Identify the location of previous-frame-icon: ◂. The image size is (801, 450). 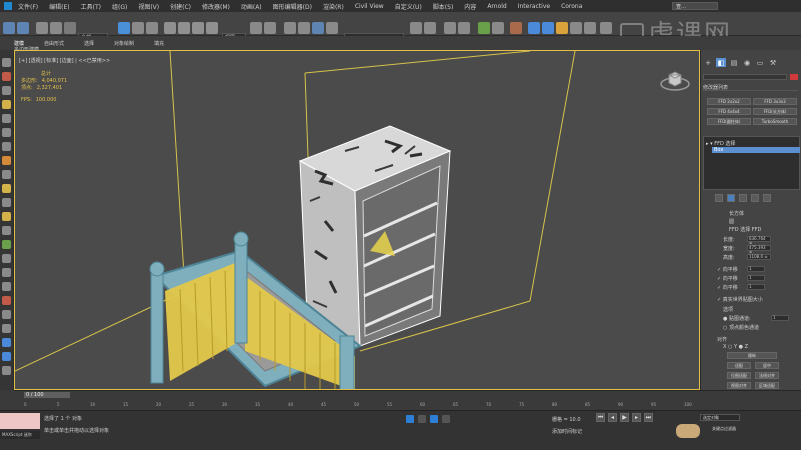
(612, 417).